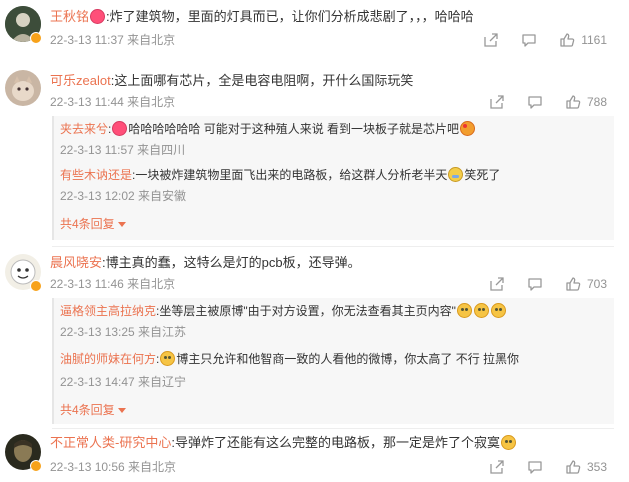 Image resolution: width=629 pixels, height=482 pixels. What do you see at coordinates (108, 359) in the screenshot?
I see `reply-username: 油腻的师妹在何方` at bounding box center [108, 359].